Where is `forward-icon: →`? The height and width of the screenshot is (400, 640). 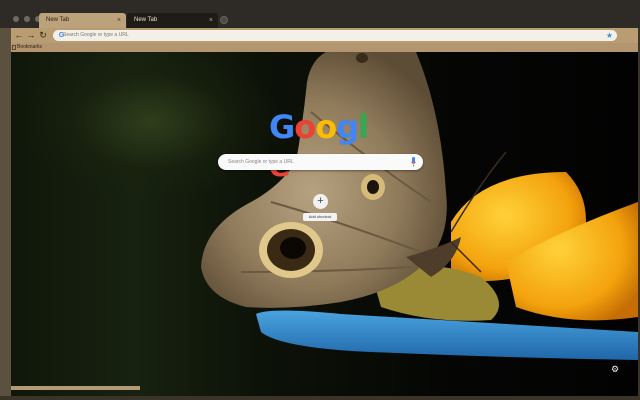
forward-icon: → is located at coordinates (31, 35).